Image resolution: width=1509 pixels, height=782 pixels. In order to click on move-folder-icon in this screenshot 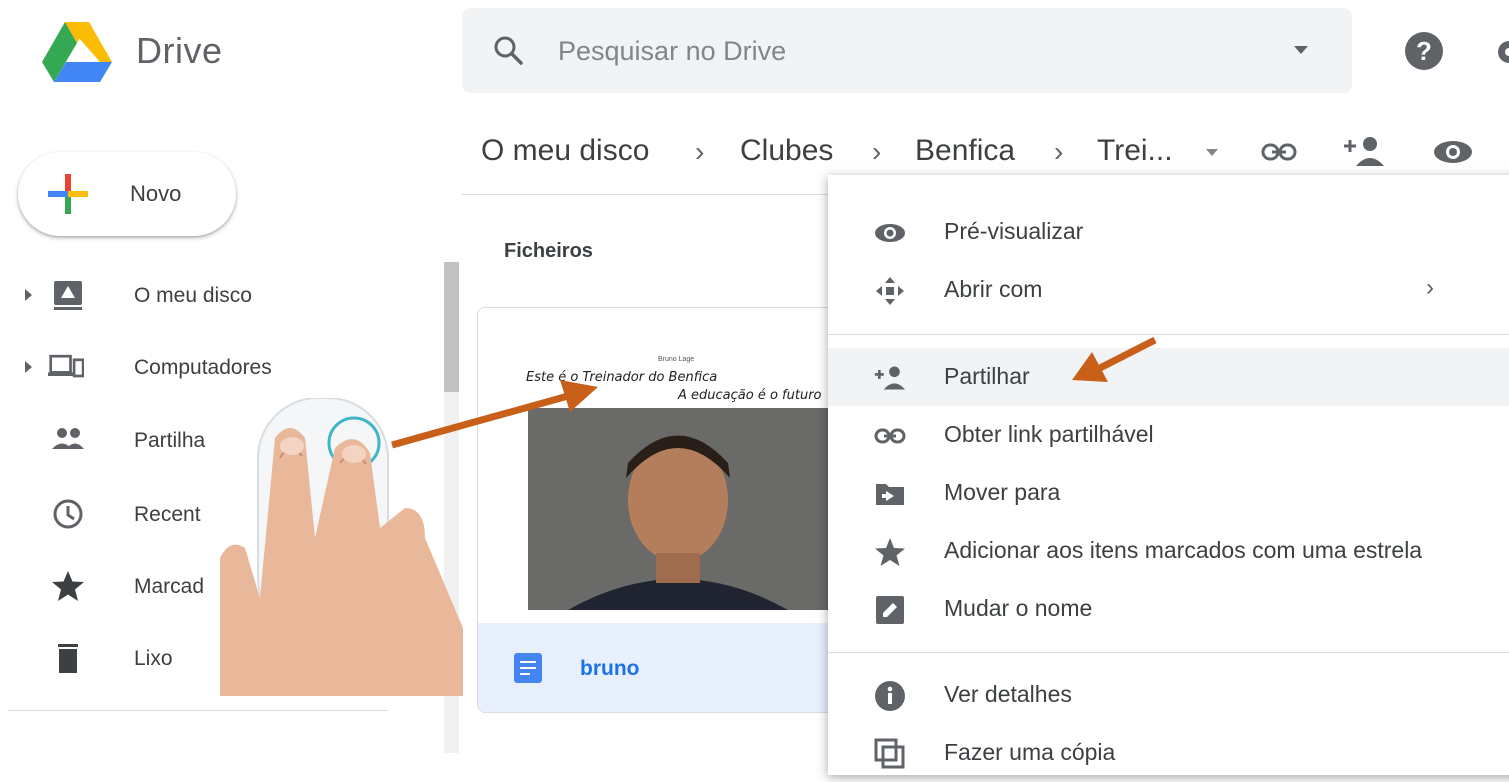, I will do `click(890, 494)`.